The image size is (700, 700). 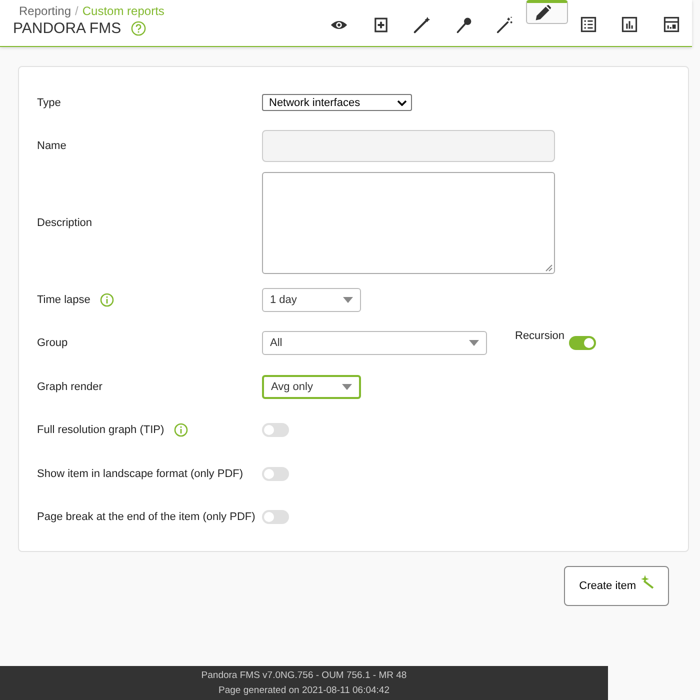 What do you see at coordinates (304, 691) in the screenshot?
I see `footer-text: Page generated on 2021-08-11 06:04:42` at bounding box center [304, 691].